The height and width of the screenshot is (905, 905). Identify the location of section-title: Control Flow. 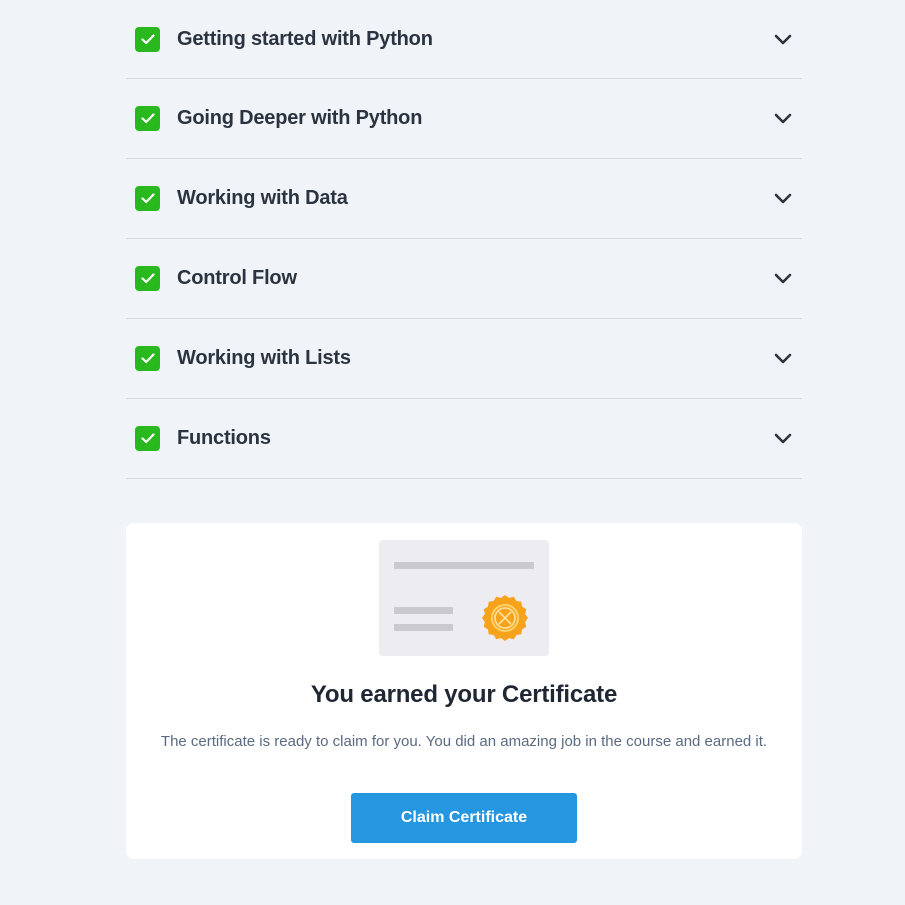
(237, 278).